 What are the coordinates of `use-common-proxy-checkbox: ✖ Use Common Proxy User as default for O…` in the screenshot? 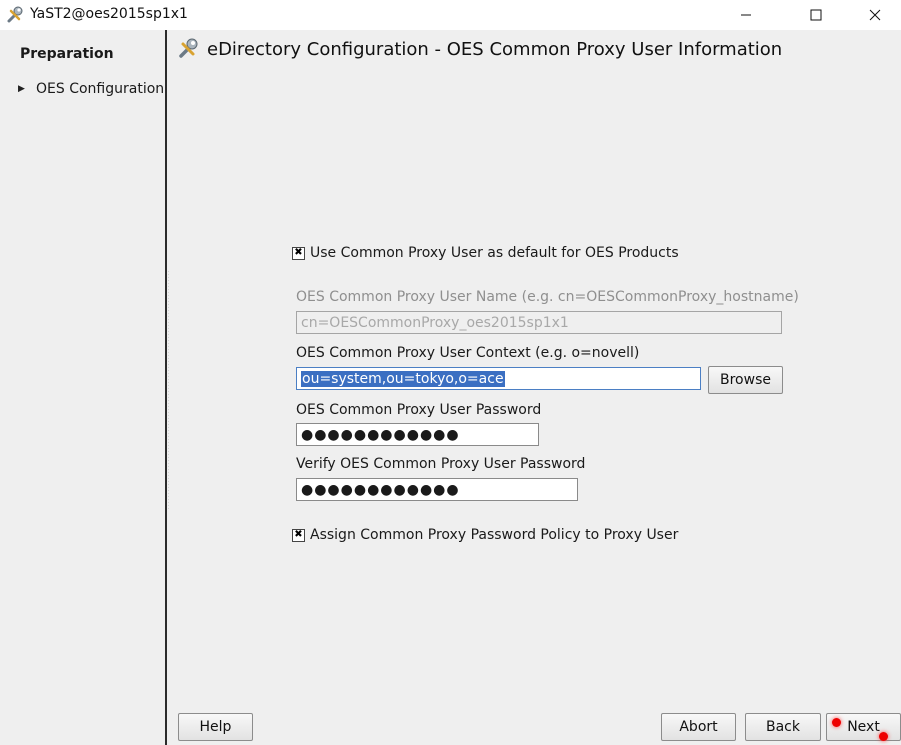 It's located at (485, 253).